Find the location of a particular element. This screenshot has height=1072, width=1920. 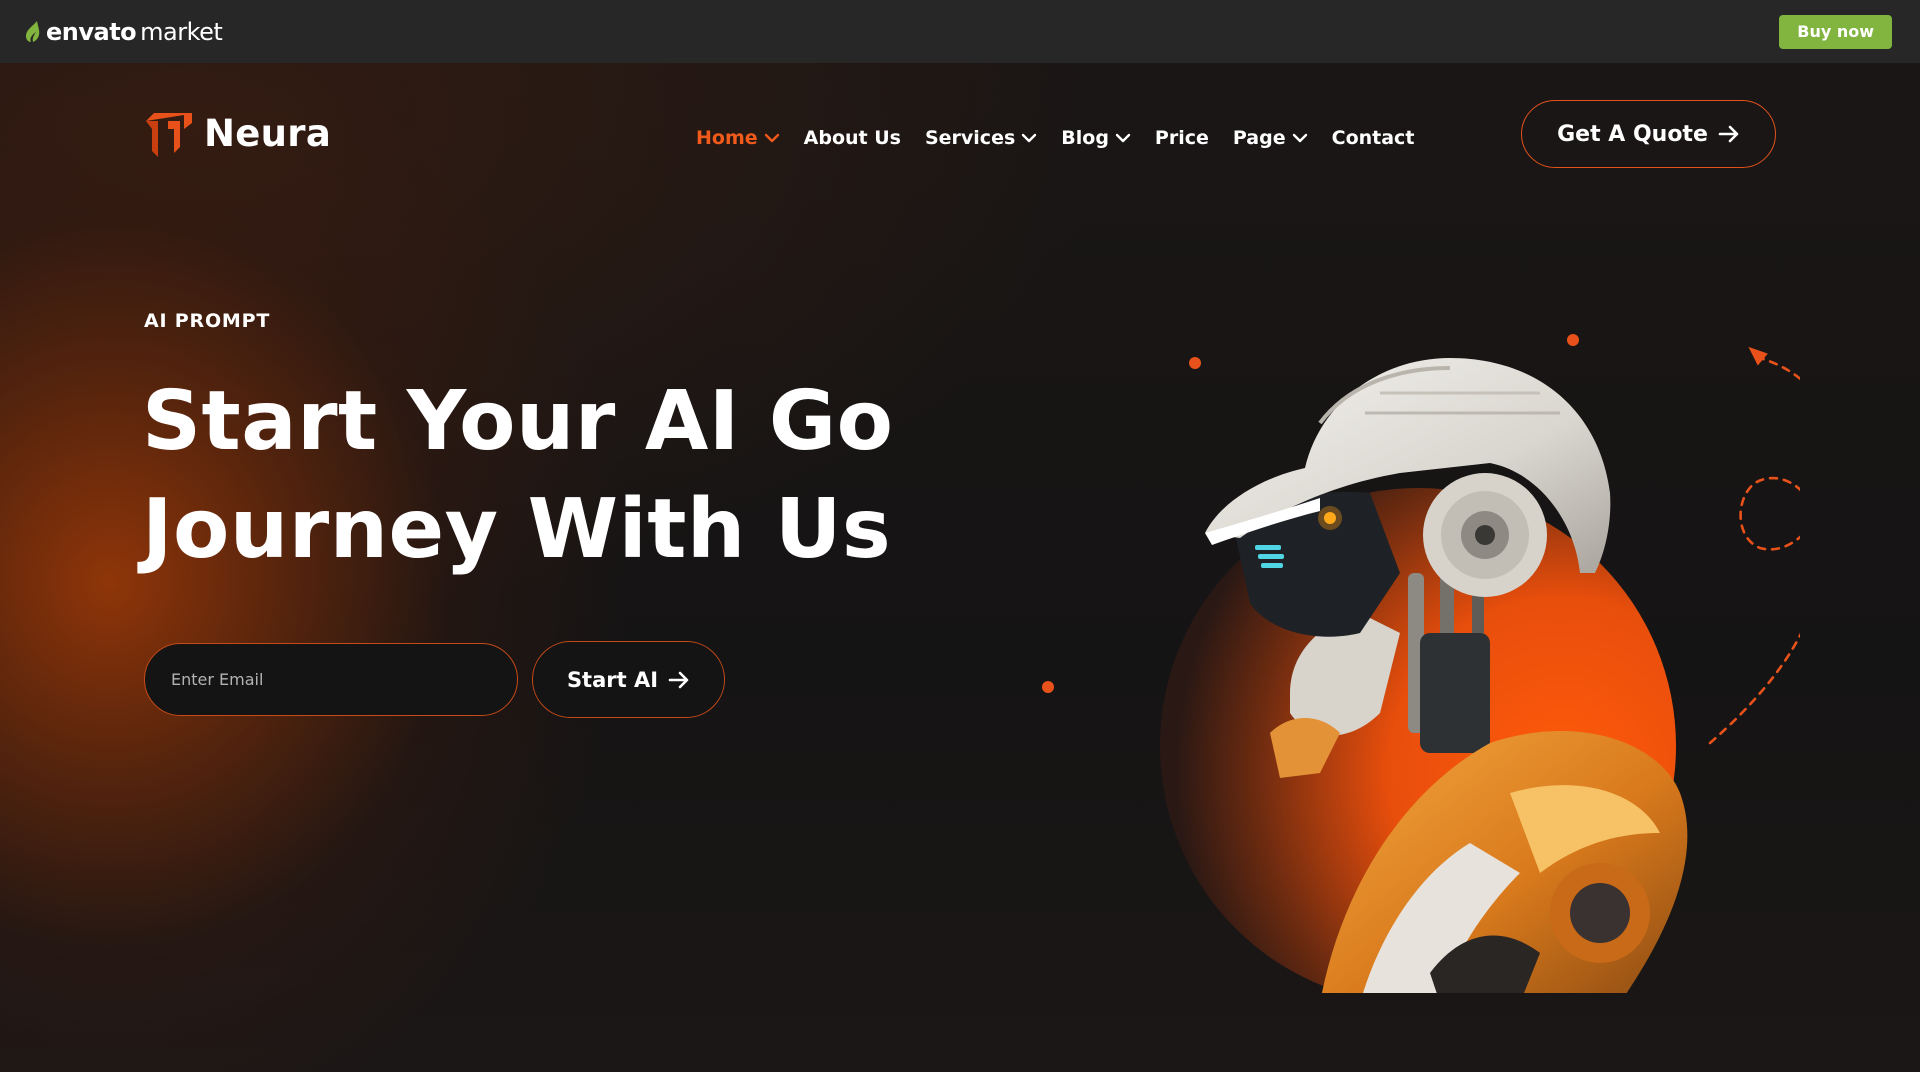

buy-now-button: Buy now is located at coordinates (1835, 31).